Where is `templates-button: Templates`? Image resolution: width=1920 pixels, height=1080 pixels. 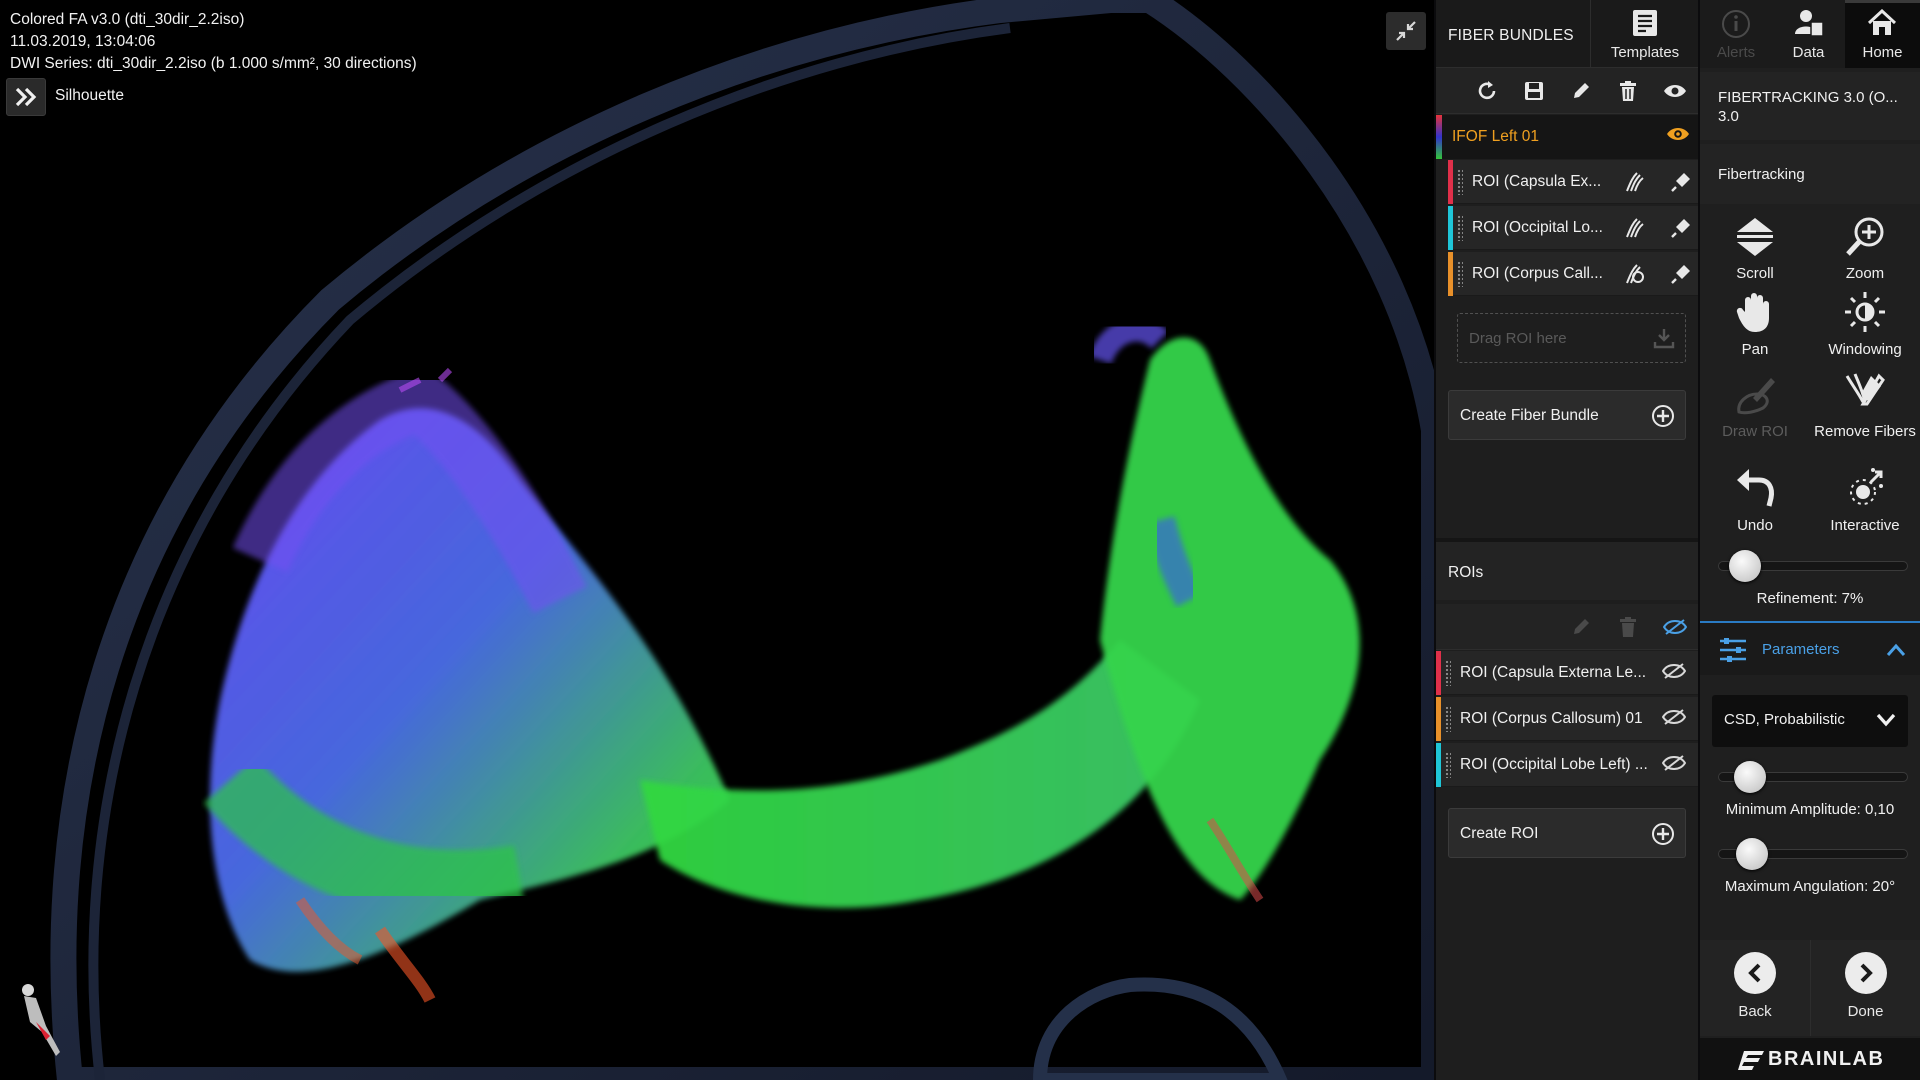 templates-button: Templates is located at coordinates (1644, 34).